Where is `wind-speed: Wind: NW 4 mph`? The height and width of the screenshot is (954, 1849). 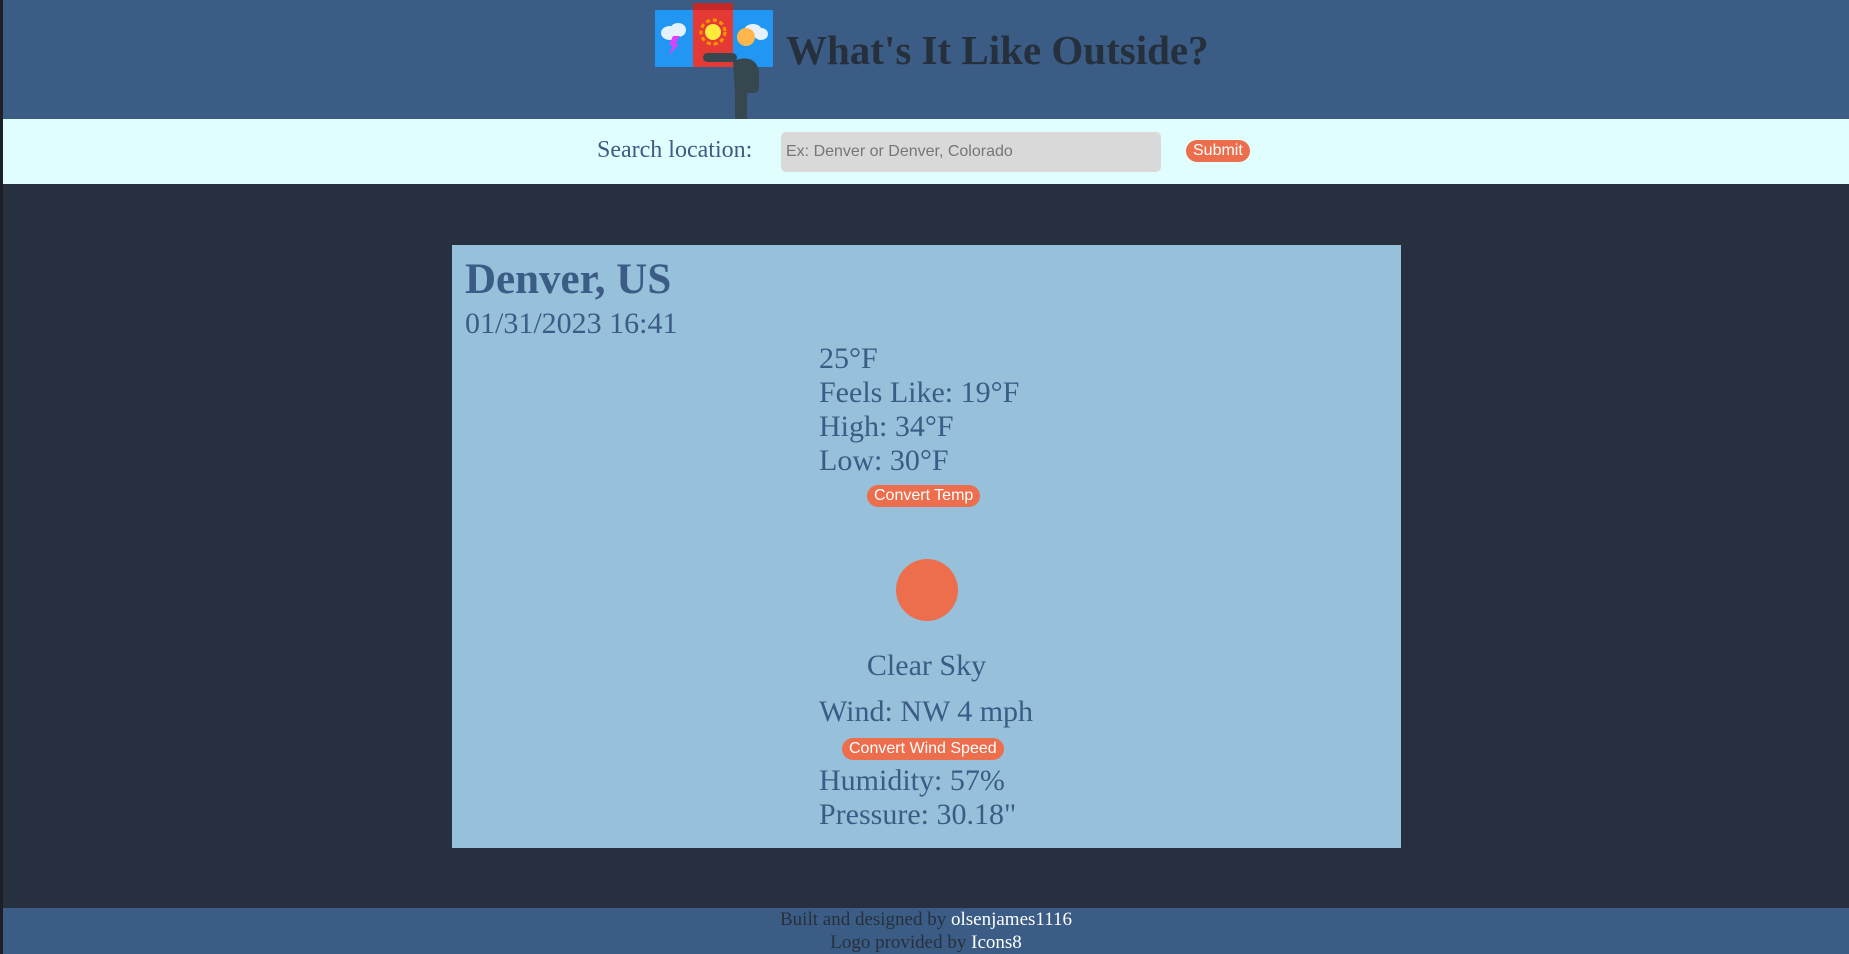
wind-speed: Wind: NW 4 mph is located at coordinates (926, 711).